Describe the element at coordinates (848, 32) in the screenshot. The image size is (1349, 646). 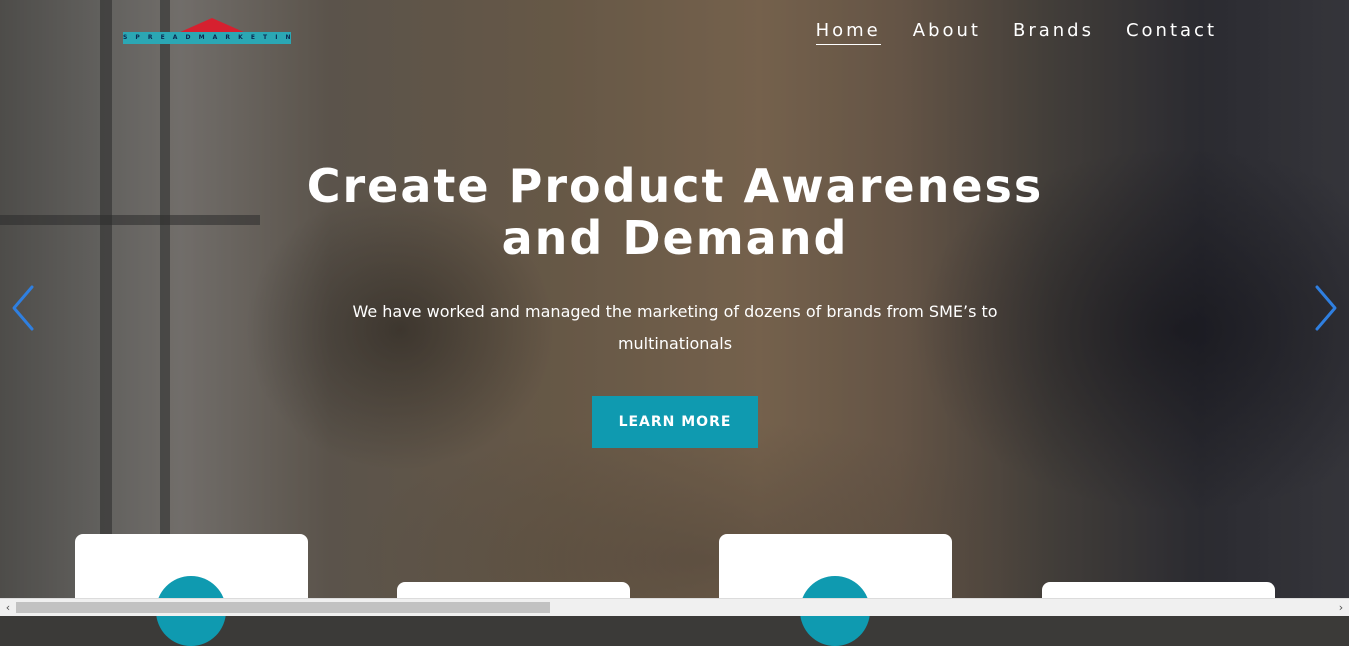
I see `nav-home-link: Home` at that location.